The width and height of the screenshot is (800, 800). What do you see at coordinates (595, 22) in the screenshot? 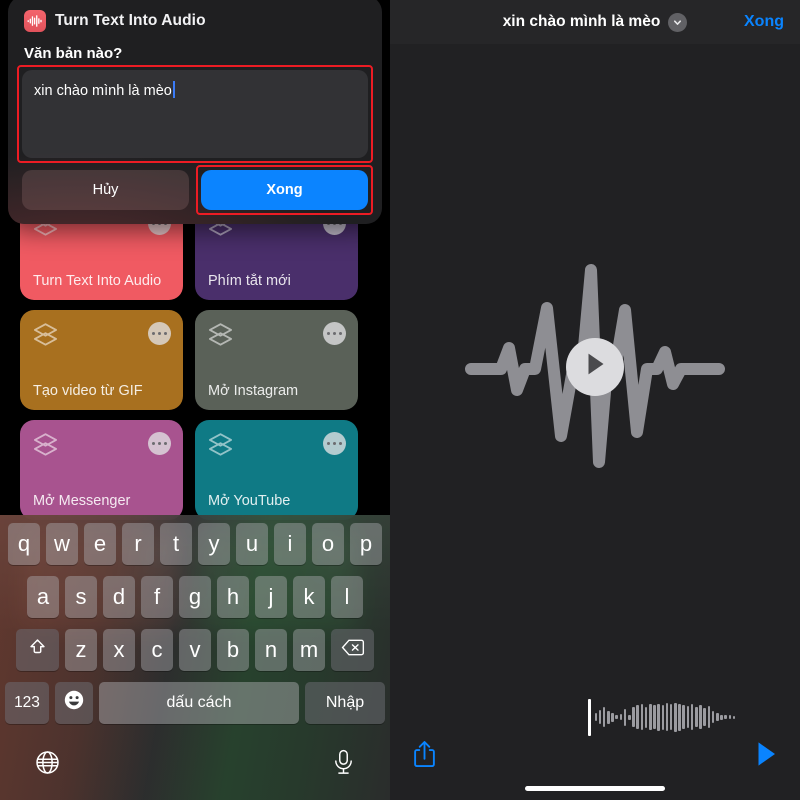
I see `title-group: xin chào mình là mèo` at bounding box center [595, 22].